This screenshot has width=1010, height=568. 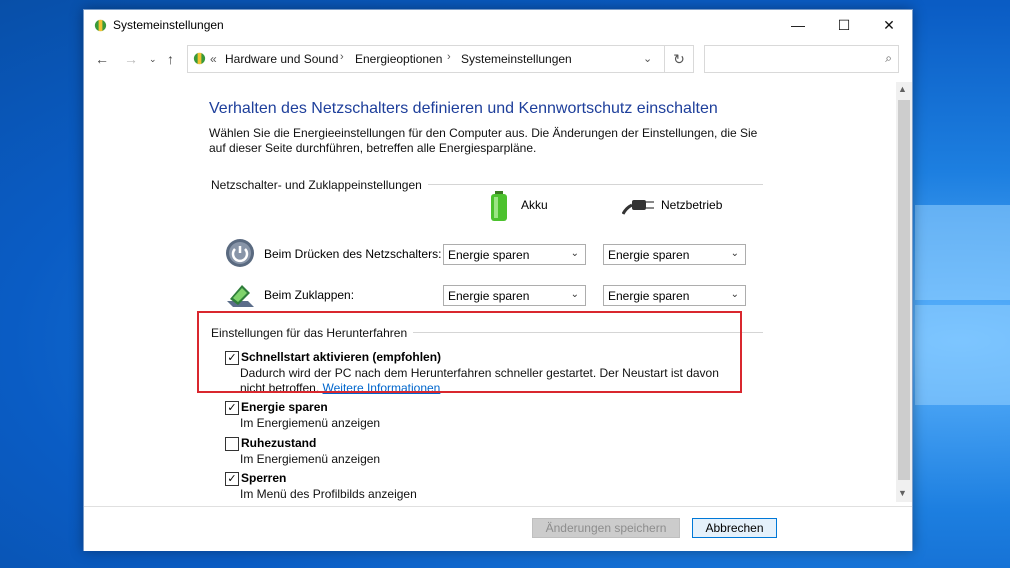 I want to click on minimize-button: —, so click(x=798, y=25).